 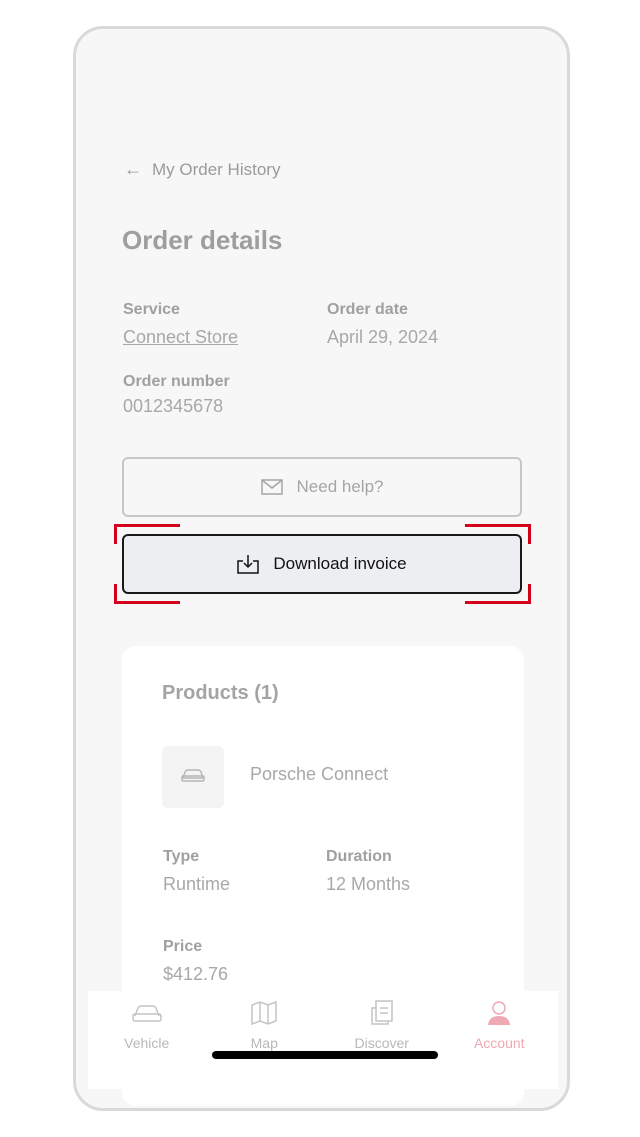 I want to click on price-value: $412.76, so click(x=196, y=974).